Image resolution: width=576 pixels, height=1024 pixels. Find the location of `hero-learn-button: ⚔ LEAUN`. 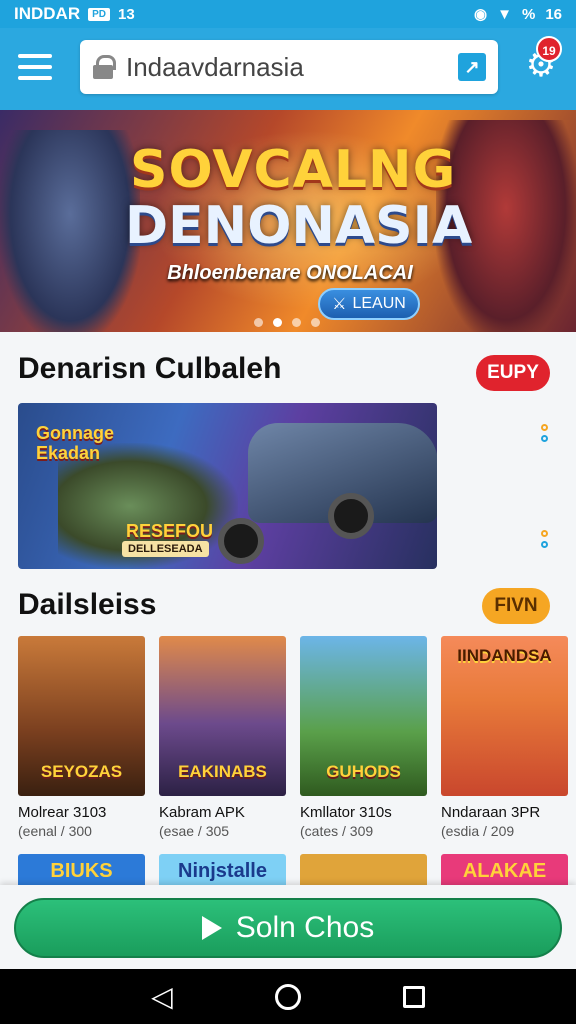

hero-learn-button: ⚔ LEAUN is located at coordinates (369, 304).